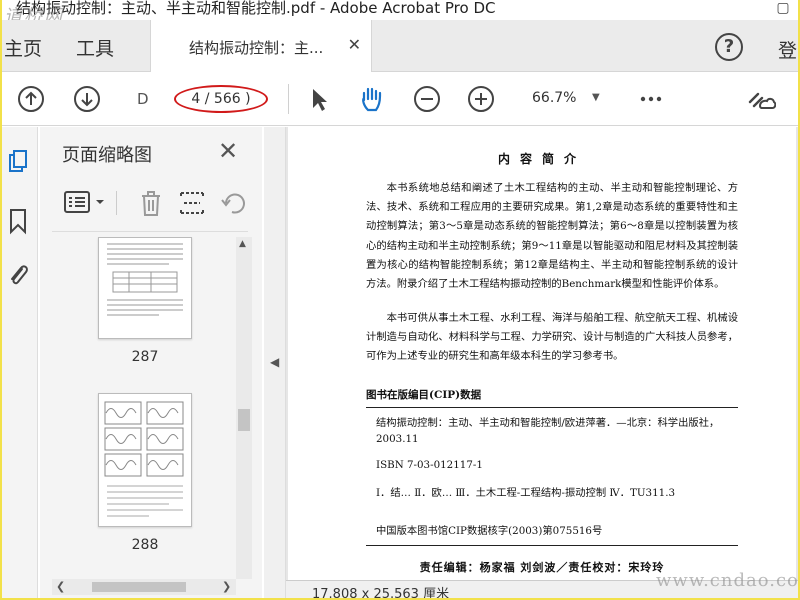 The width and height of the screenshot is (800, 600). I want to click on window-control-icon: ▢, so click(783, 10).